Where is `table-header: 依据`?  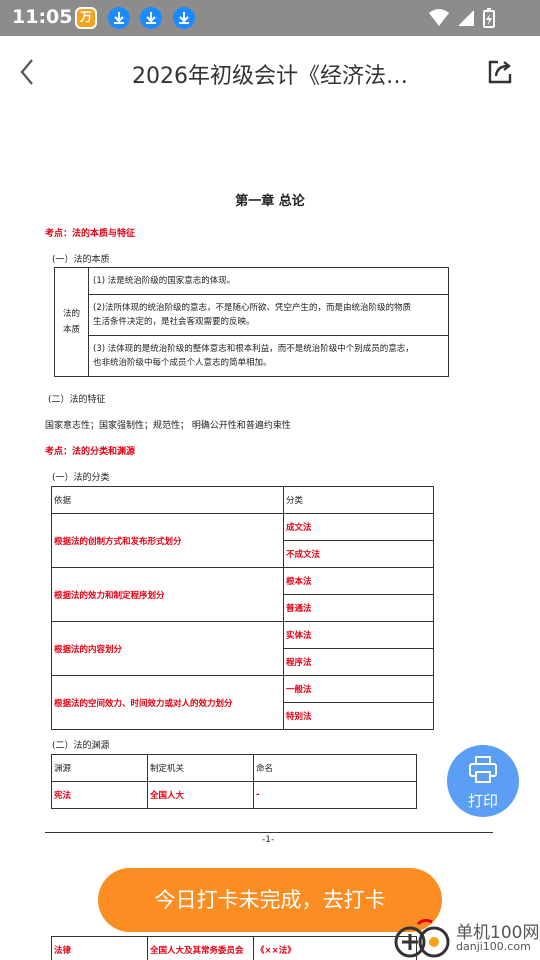
table-header: 依据 is located at coordinates (167, 500).